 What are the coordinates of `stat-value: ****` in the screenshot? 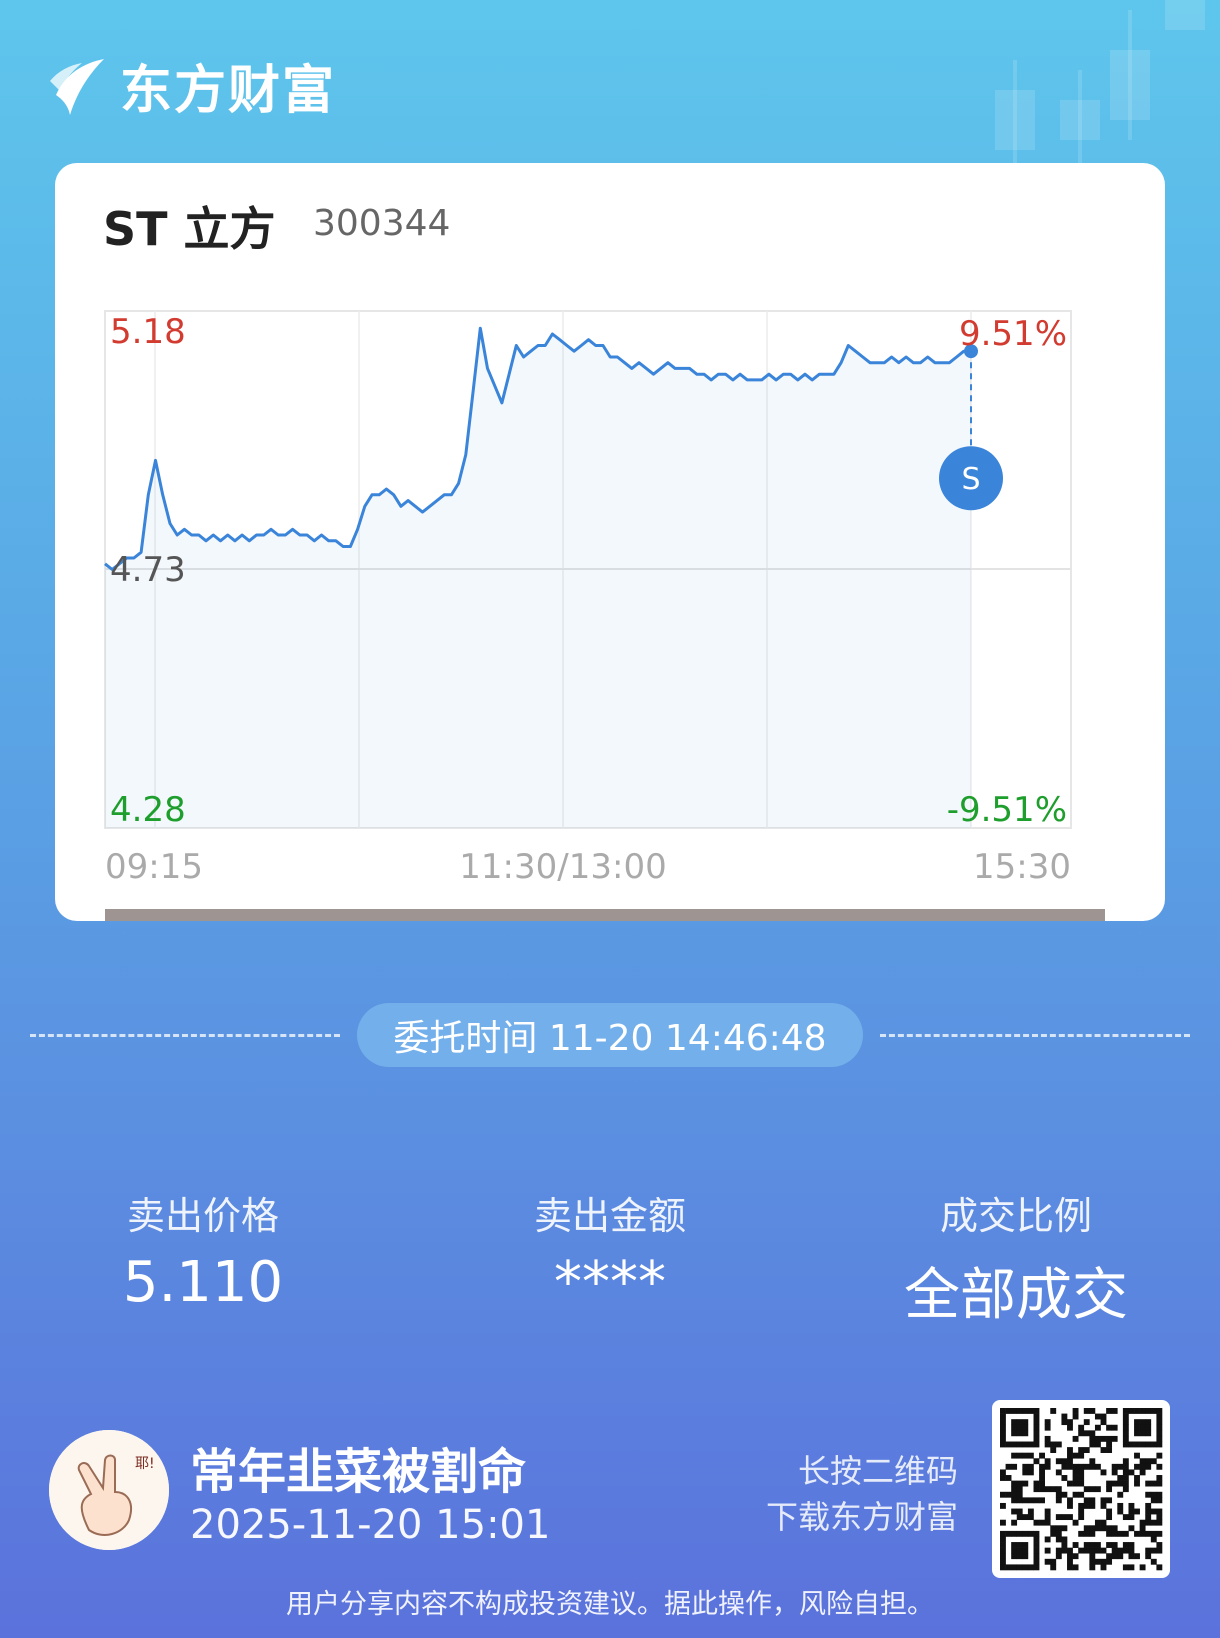 It's located at (610, 1282).